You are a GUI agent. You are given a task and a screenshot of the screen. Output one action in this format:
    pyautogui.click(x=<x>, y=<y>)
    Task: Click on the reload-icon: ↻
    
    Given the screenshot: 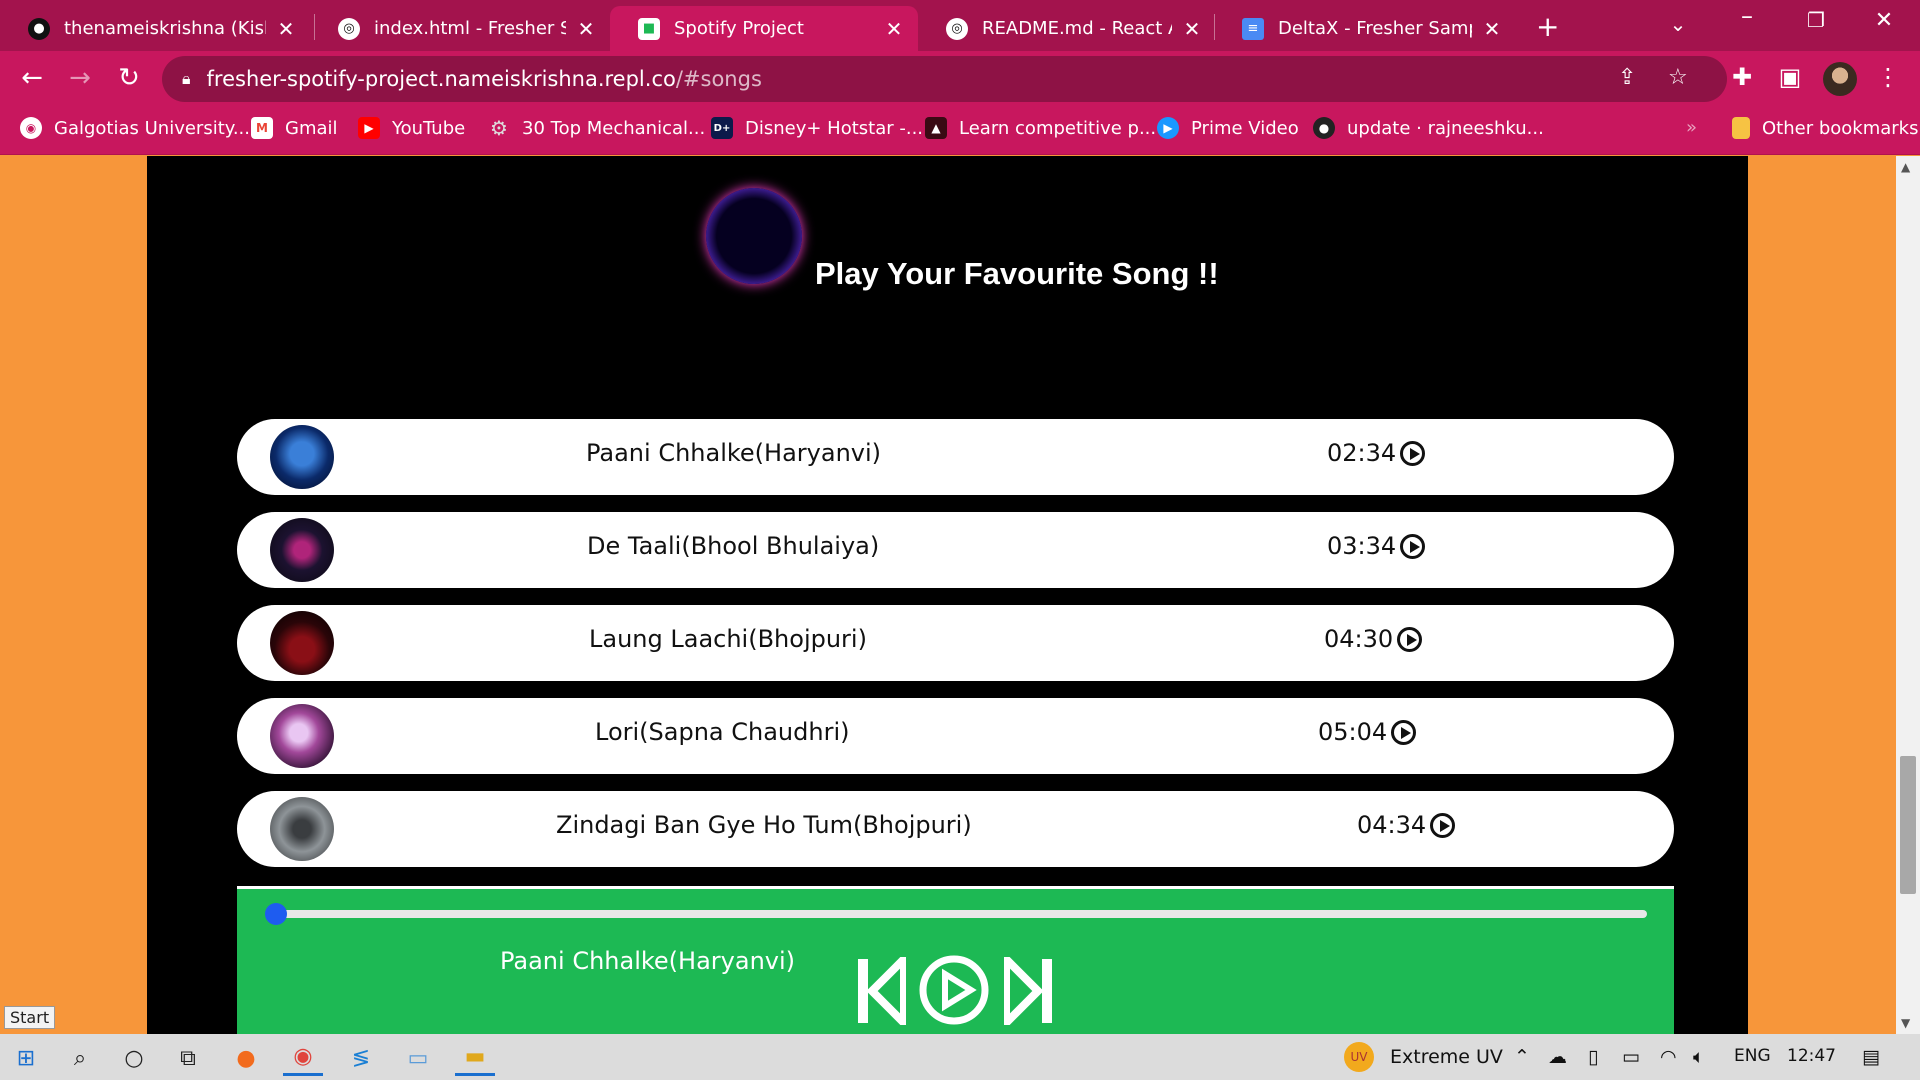 What is the action you would take?
    pyautogui.click(x=129, y=78)
    